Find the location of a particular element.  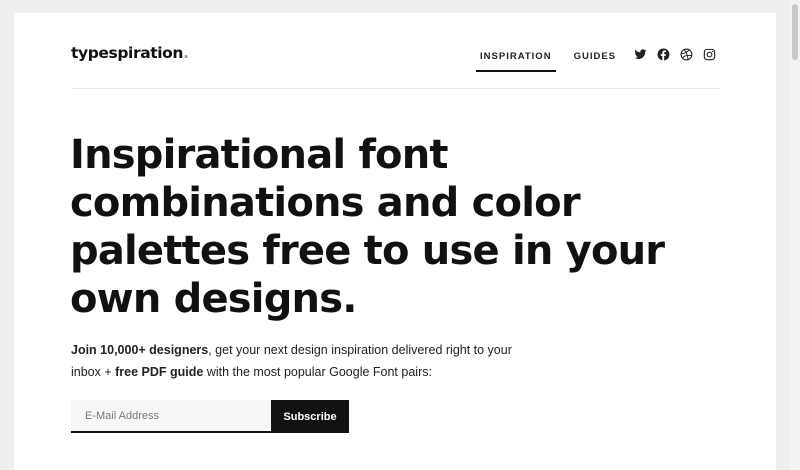

subtext-bold-pdf-guide: free PDF guide is located at coordinates (159, 372).